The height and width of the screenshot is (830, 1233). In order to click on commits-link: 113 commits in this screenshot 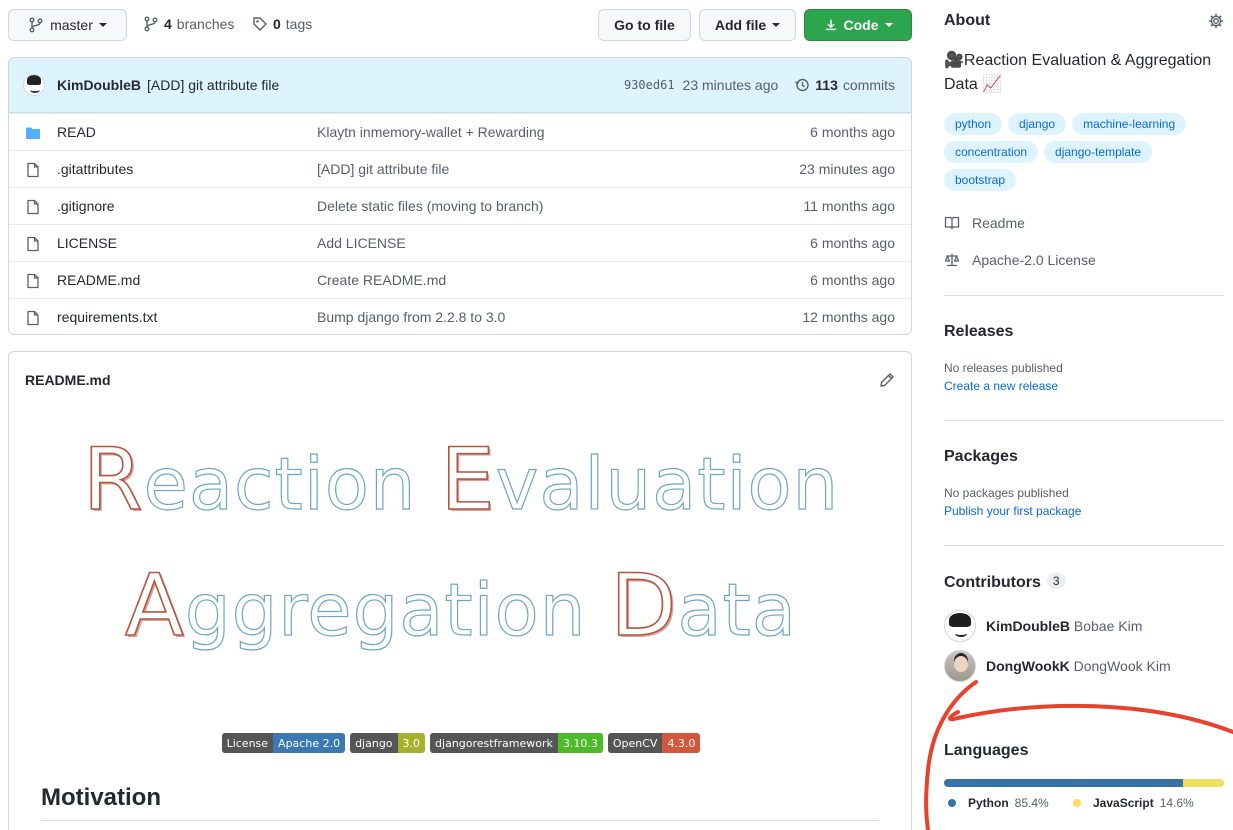, I will do `click(844, 85)`.